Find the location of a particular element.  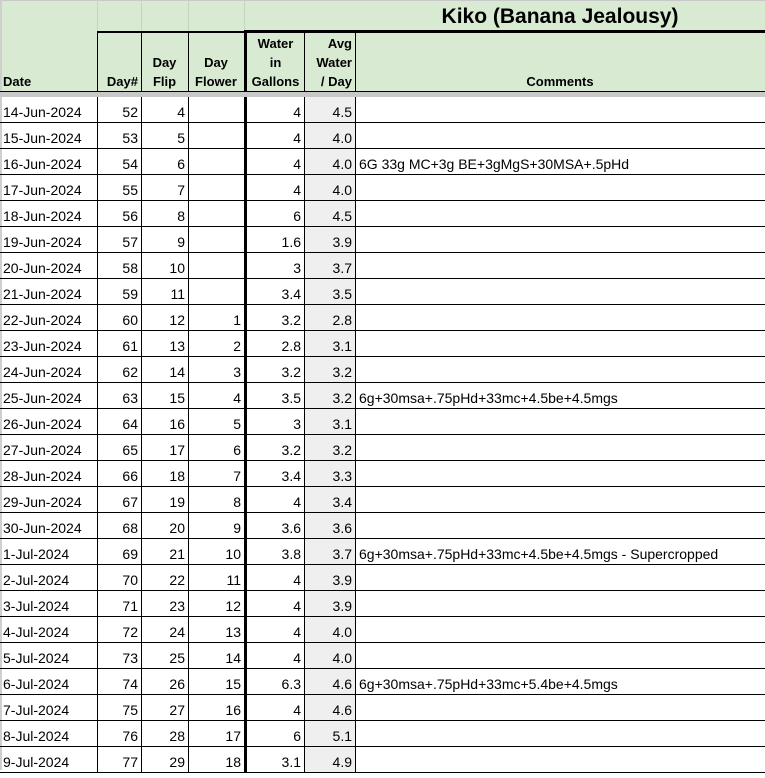

cell-date: 19-Jun-2024 is located at coordinates (49, 239).